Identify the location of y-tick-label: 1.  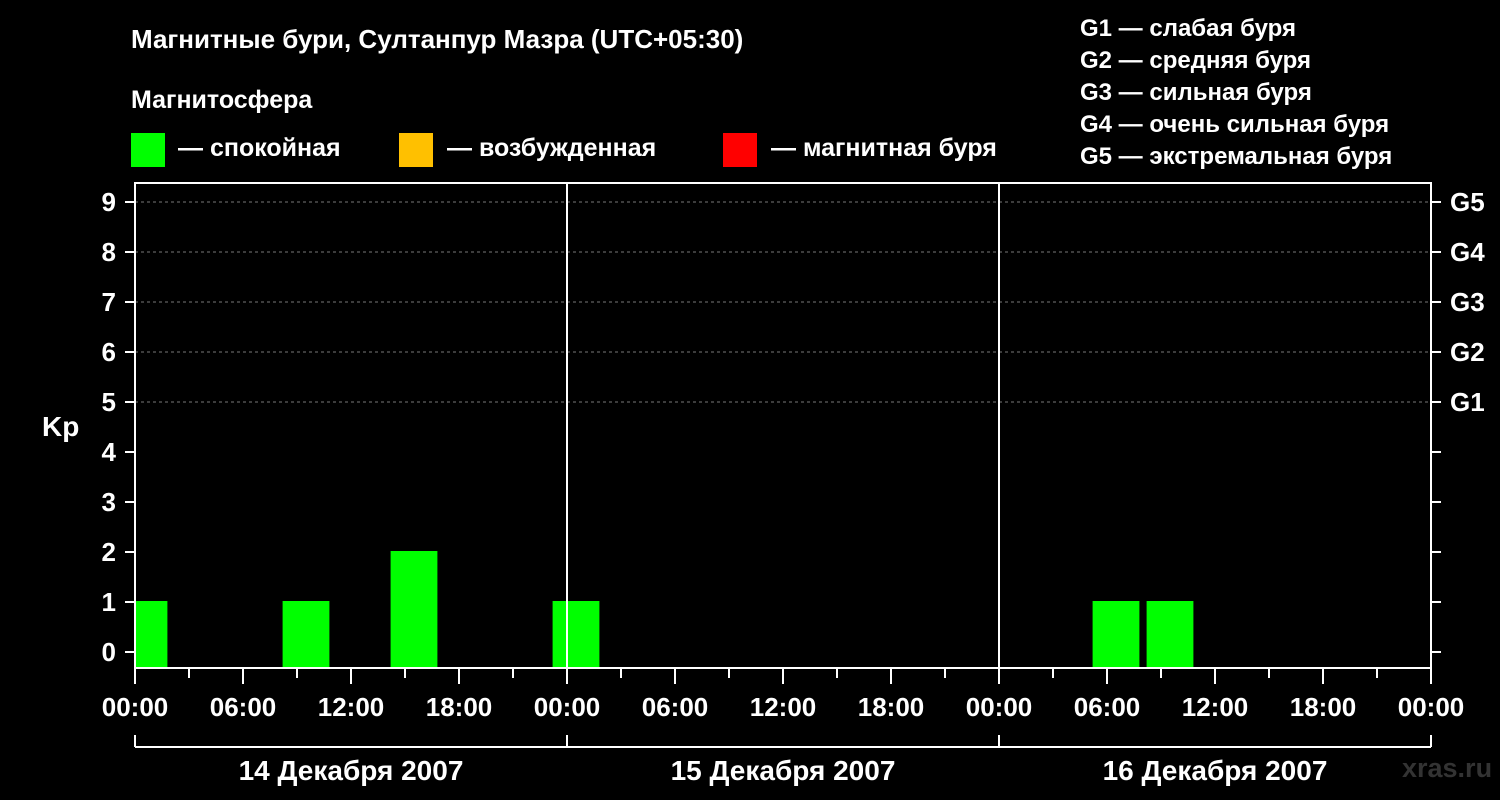
(109, 602).